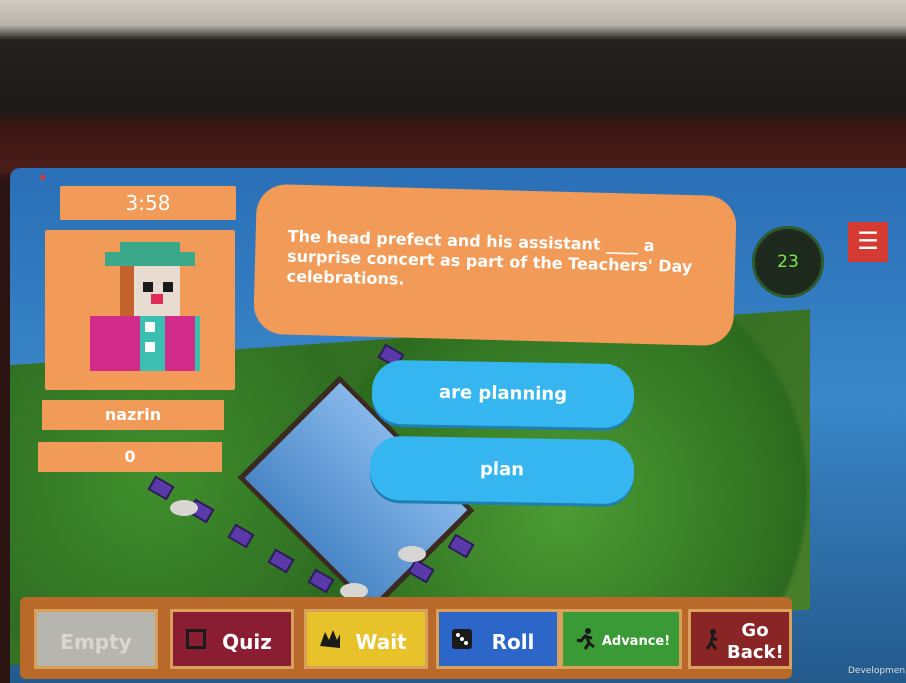 Image resolution: width=906 pixels, height=683 pixels. What do you see at coordinates (133, 415) in the screenshot?
I see `player-name: nazrin` at bounding box center [133, 415].